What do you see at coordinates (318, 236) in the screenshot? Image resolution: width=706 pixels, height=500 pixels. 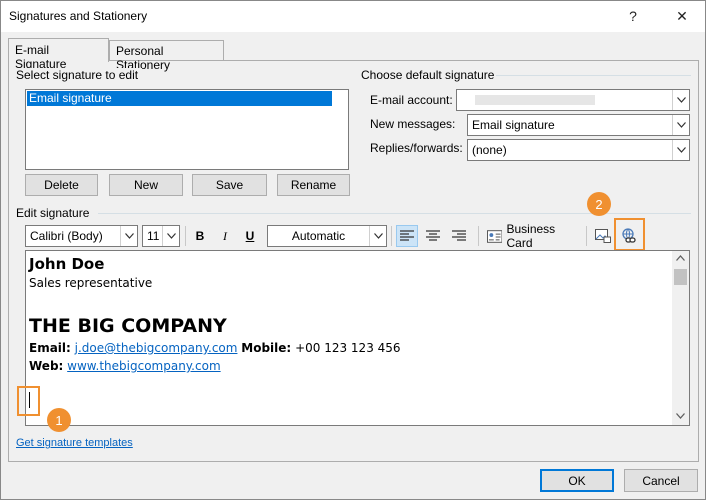 I see `color-value: Automatic` at bounding box center [318, 236].